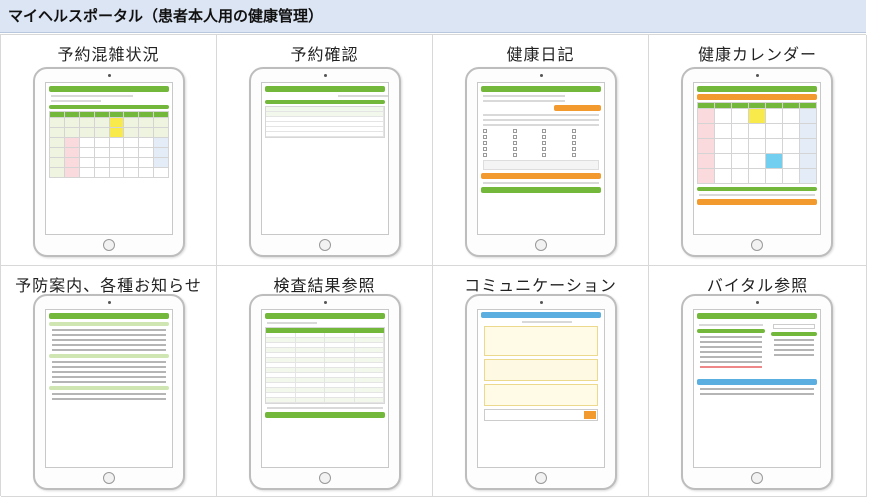 The height and width of the screenshot is (498, 870). I want to click on screen-communication, so click(541, 388).